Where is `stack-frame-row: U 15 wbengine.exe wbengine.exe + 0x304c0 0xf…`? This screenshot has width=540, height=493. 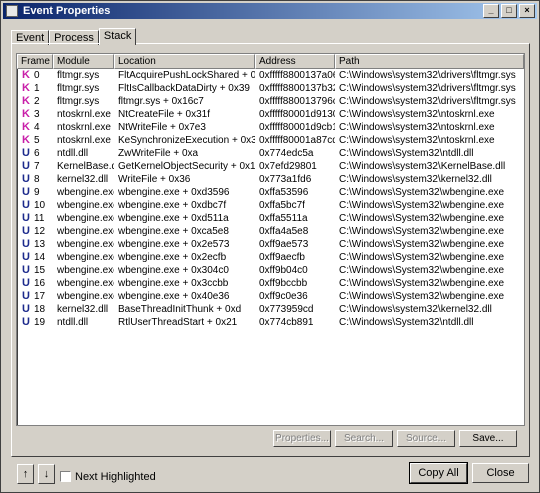
stack-frame-row: U 15 wbengine.exe wbengine.exe + 0x304c0 0xf… is located at coordinates (270, 270).